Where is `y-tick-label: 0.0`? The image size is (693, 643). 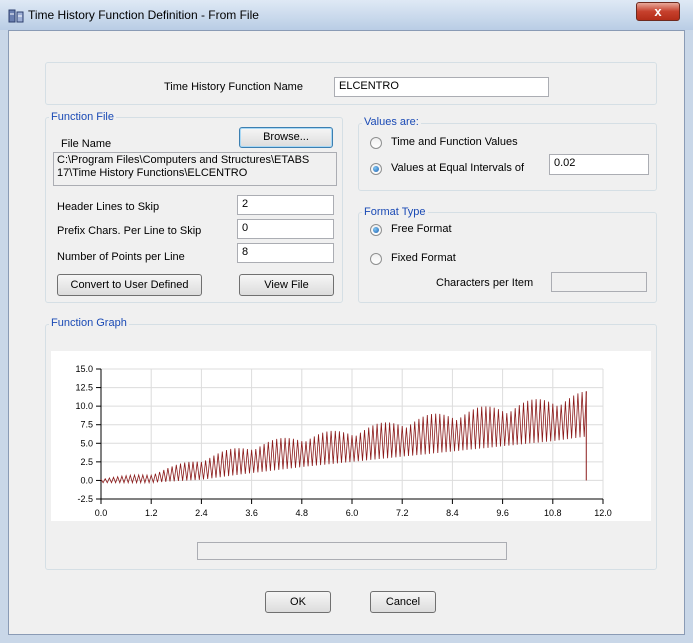 y-tick-label: 0.0 is located at coordinates (86, 480).